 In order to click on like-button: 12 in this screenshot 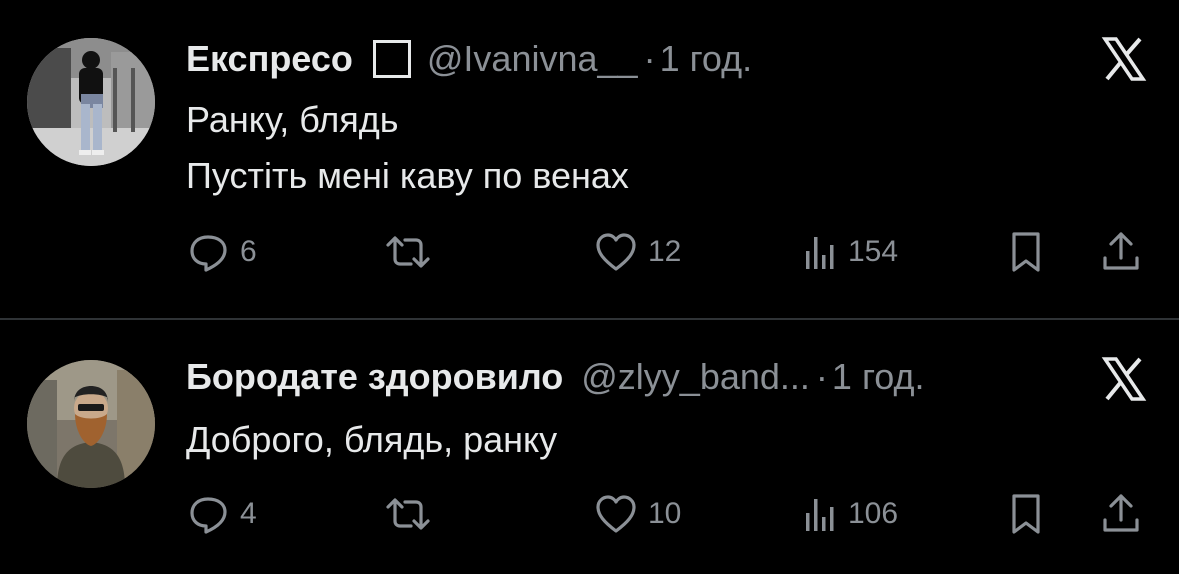, I will do `click(637, 252)`.